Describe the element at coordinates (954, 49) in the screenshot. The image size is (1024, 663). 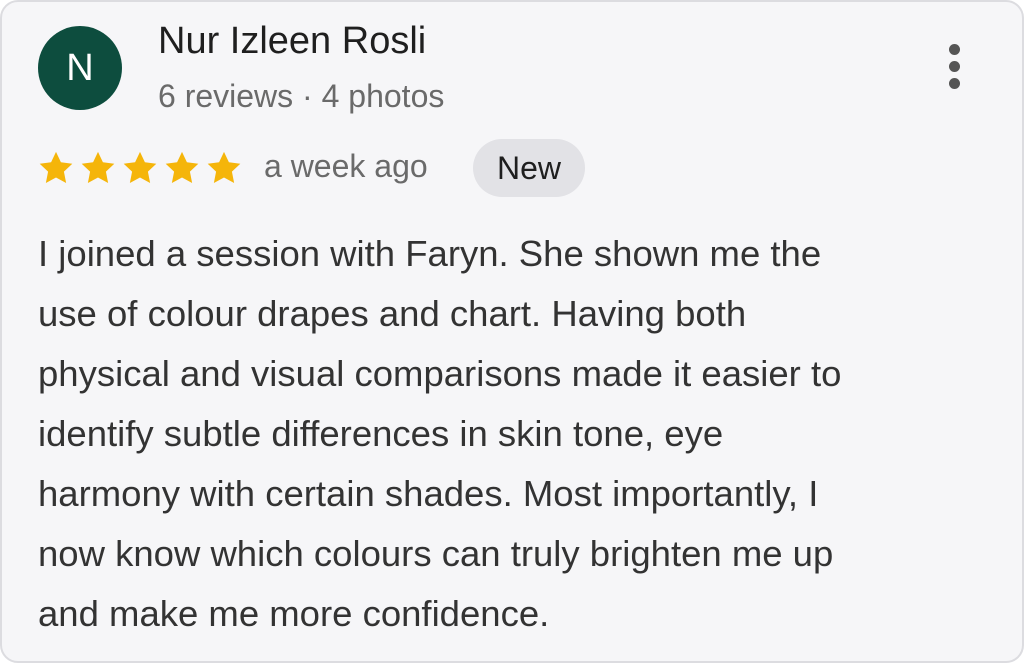
I see `more-vert-icon` at that location.